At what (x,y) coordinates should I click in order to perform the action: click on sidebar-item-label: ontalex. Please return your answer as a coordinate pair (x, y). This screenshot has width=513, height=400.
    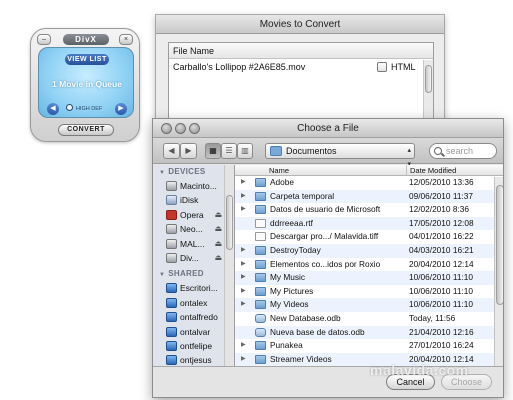
    Looking at the image, I should click on (194, 302).